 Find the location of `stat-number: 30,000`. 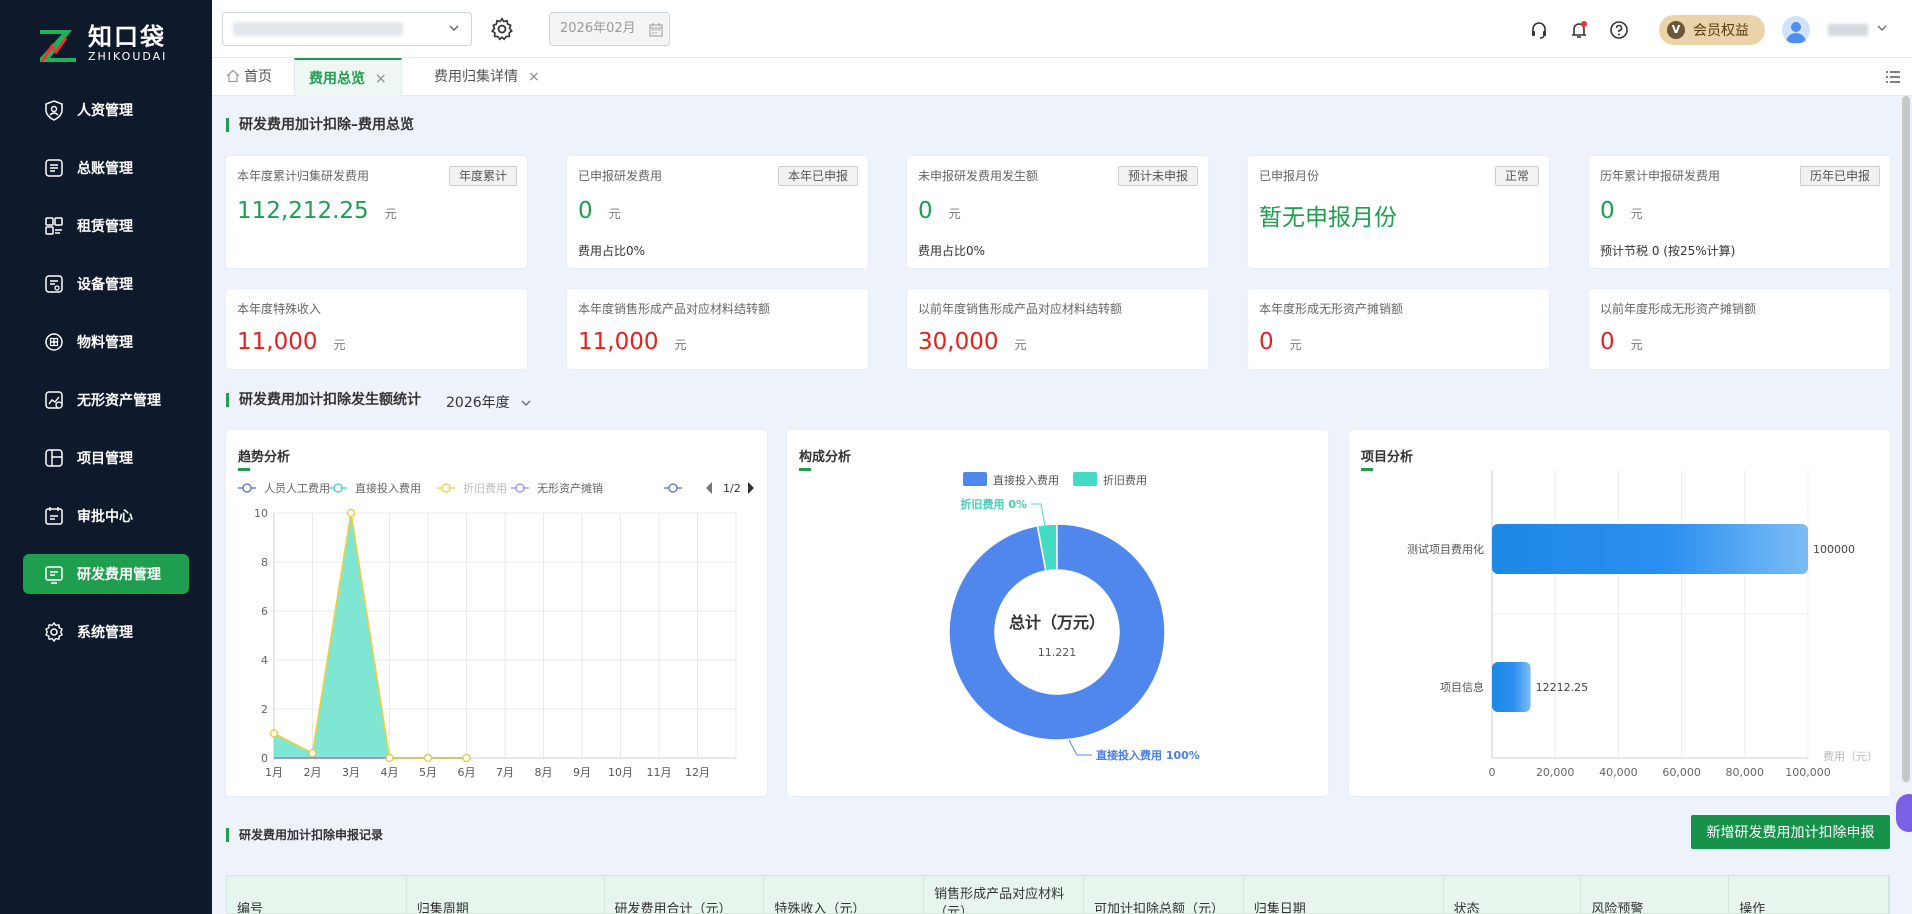

stat-number: 30,000 is located at coordinates (958, 342).